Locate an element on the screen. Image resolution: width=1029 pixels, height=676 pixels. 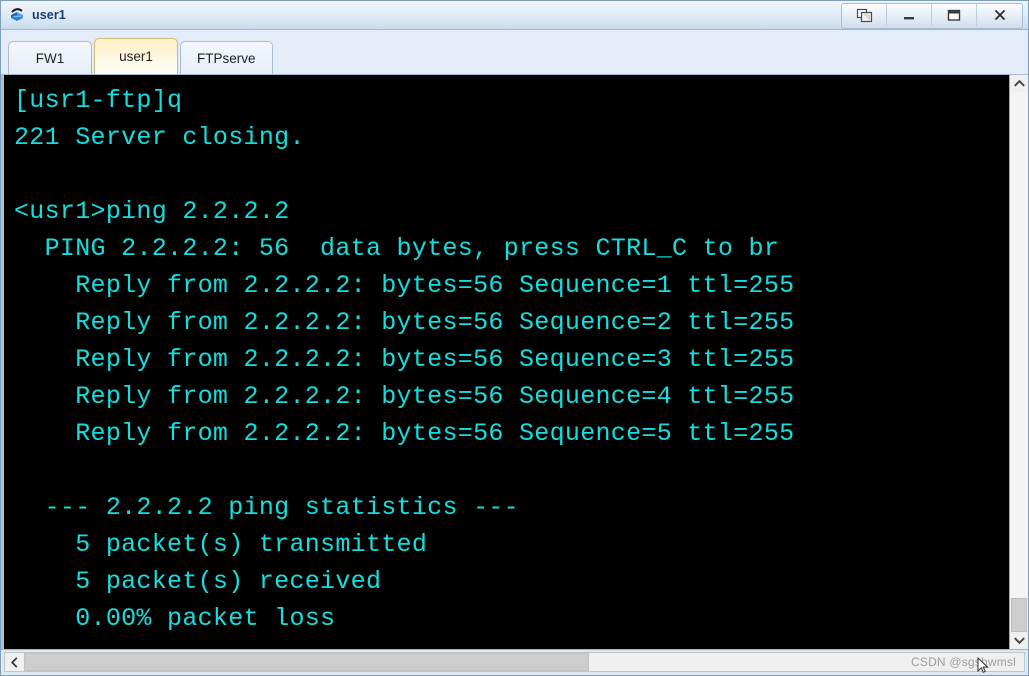
vertical-scroll-thumb is located at coordinates (1019, 615).